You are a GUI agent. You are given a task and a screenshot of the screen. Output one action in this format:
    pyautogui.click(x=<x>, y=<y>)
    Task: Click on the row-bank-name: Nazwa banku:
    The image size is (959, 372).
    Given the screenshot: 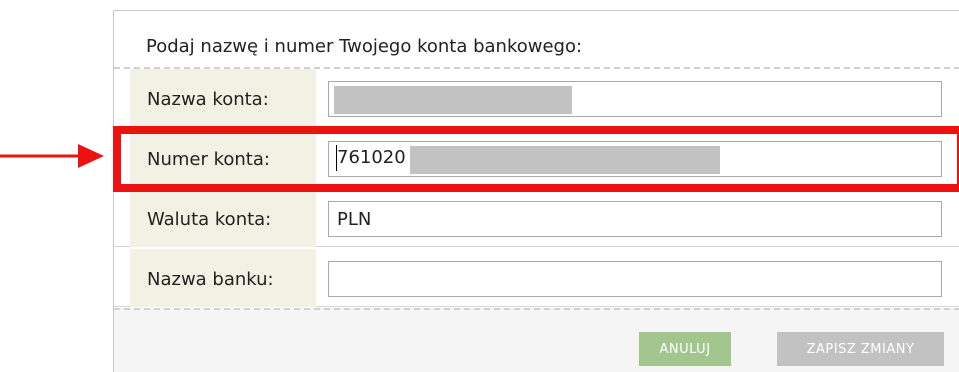 What is the action you would take?
    pyautogui.click(x=536, y=278)
    